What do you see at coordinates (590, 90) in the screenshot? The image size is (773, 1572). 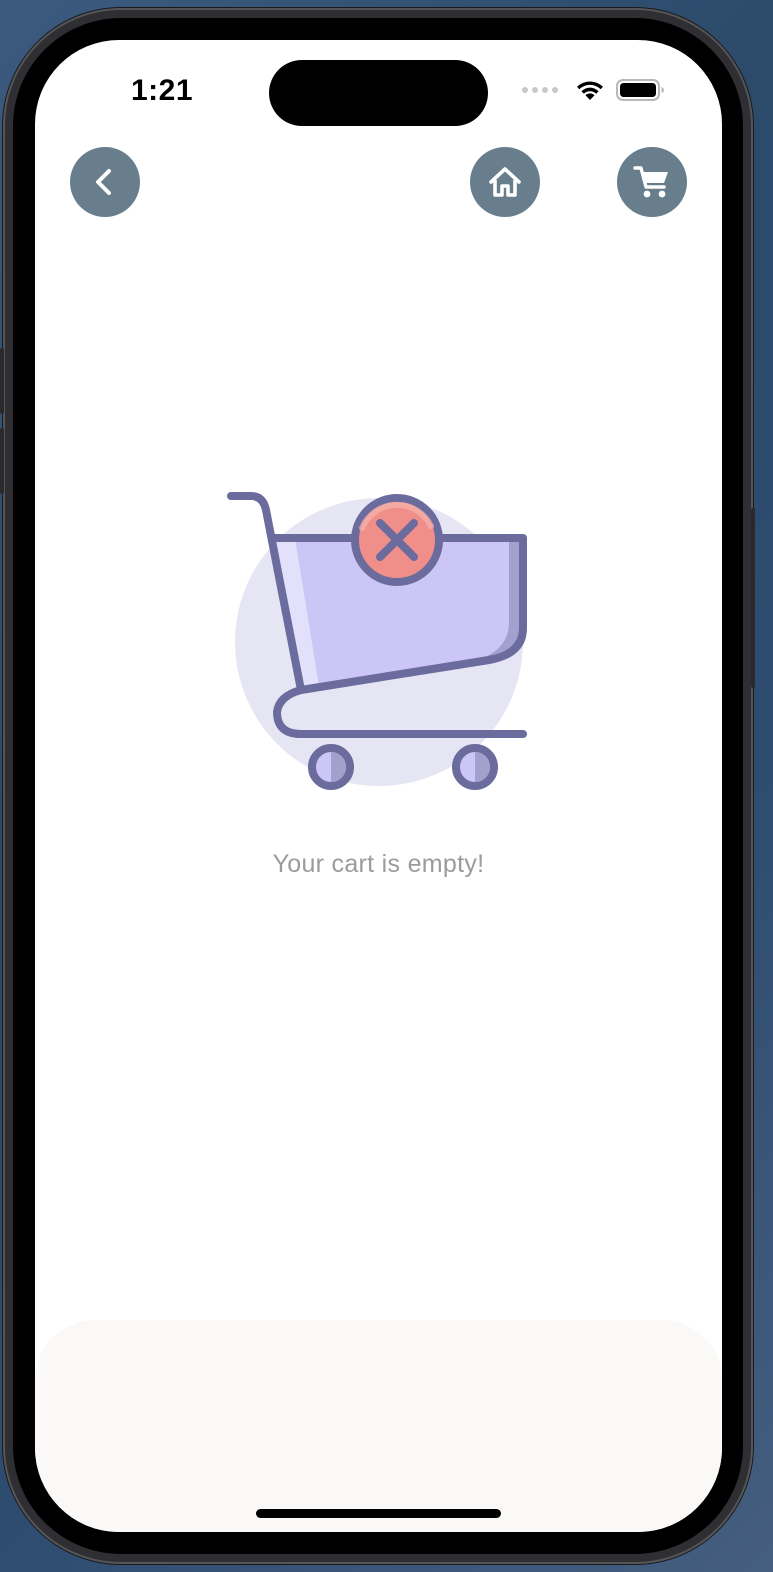 I see `wifi-icon` at bounding box center [590, 90].